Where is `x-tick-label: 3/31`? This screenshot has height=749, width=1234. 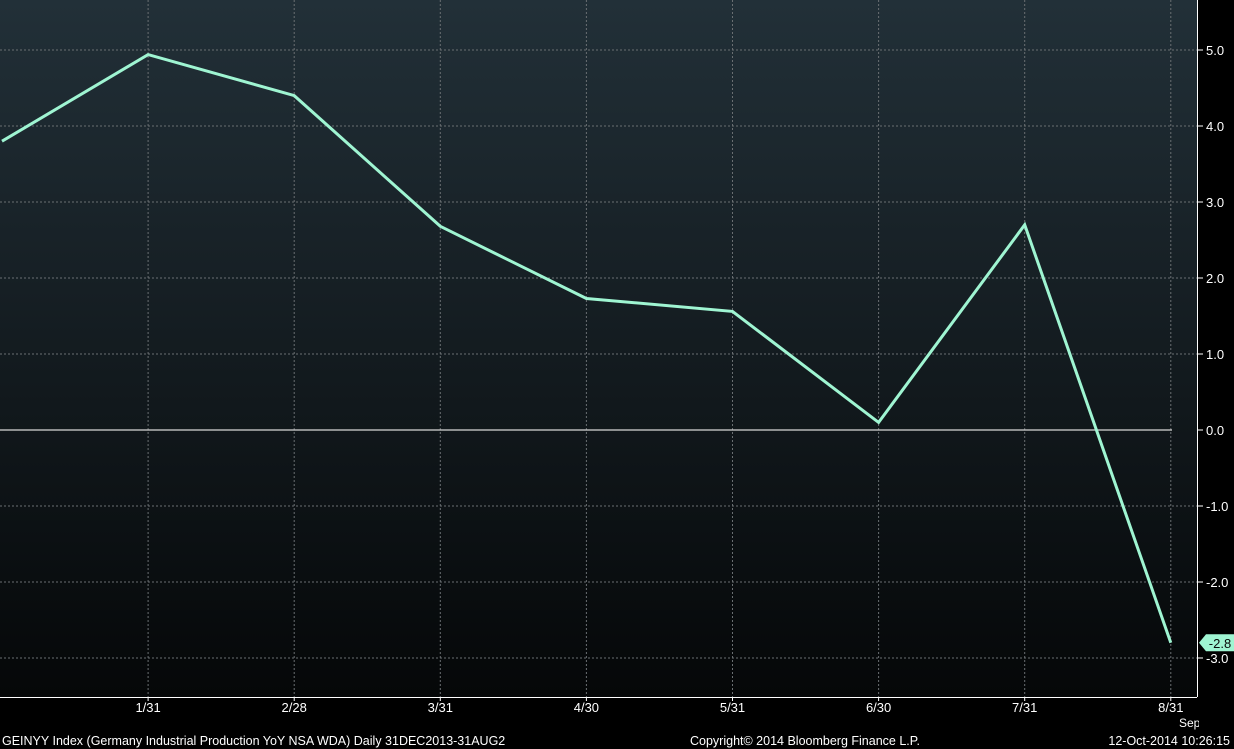
x-tick-label: 3/31 is located at coordinates (440, 707).